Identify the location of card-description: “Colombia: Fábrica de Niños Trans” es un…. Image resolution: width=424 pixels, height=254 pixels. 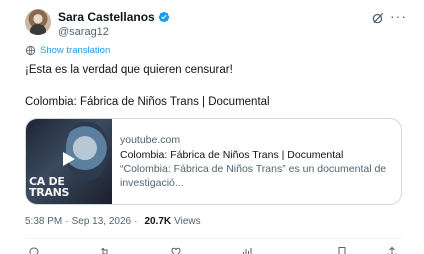
(253, 176).